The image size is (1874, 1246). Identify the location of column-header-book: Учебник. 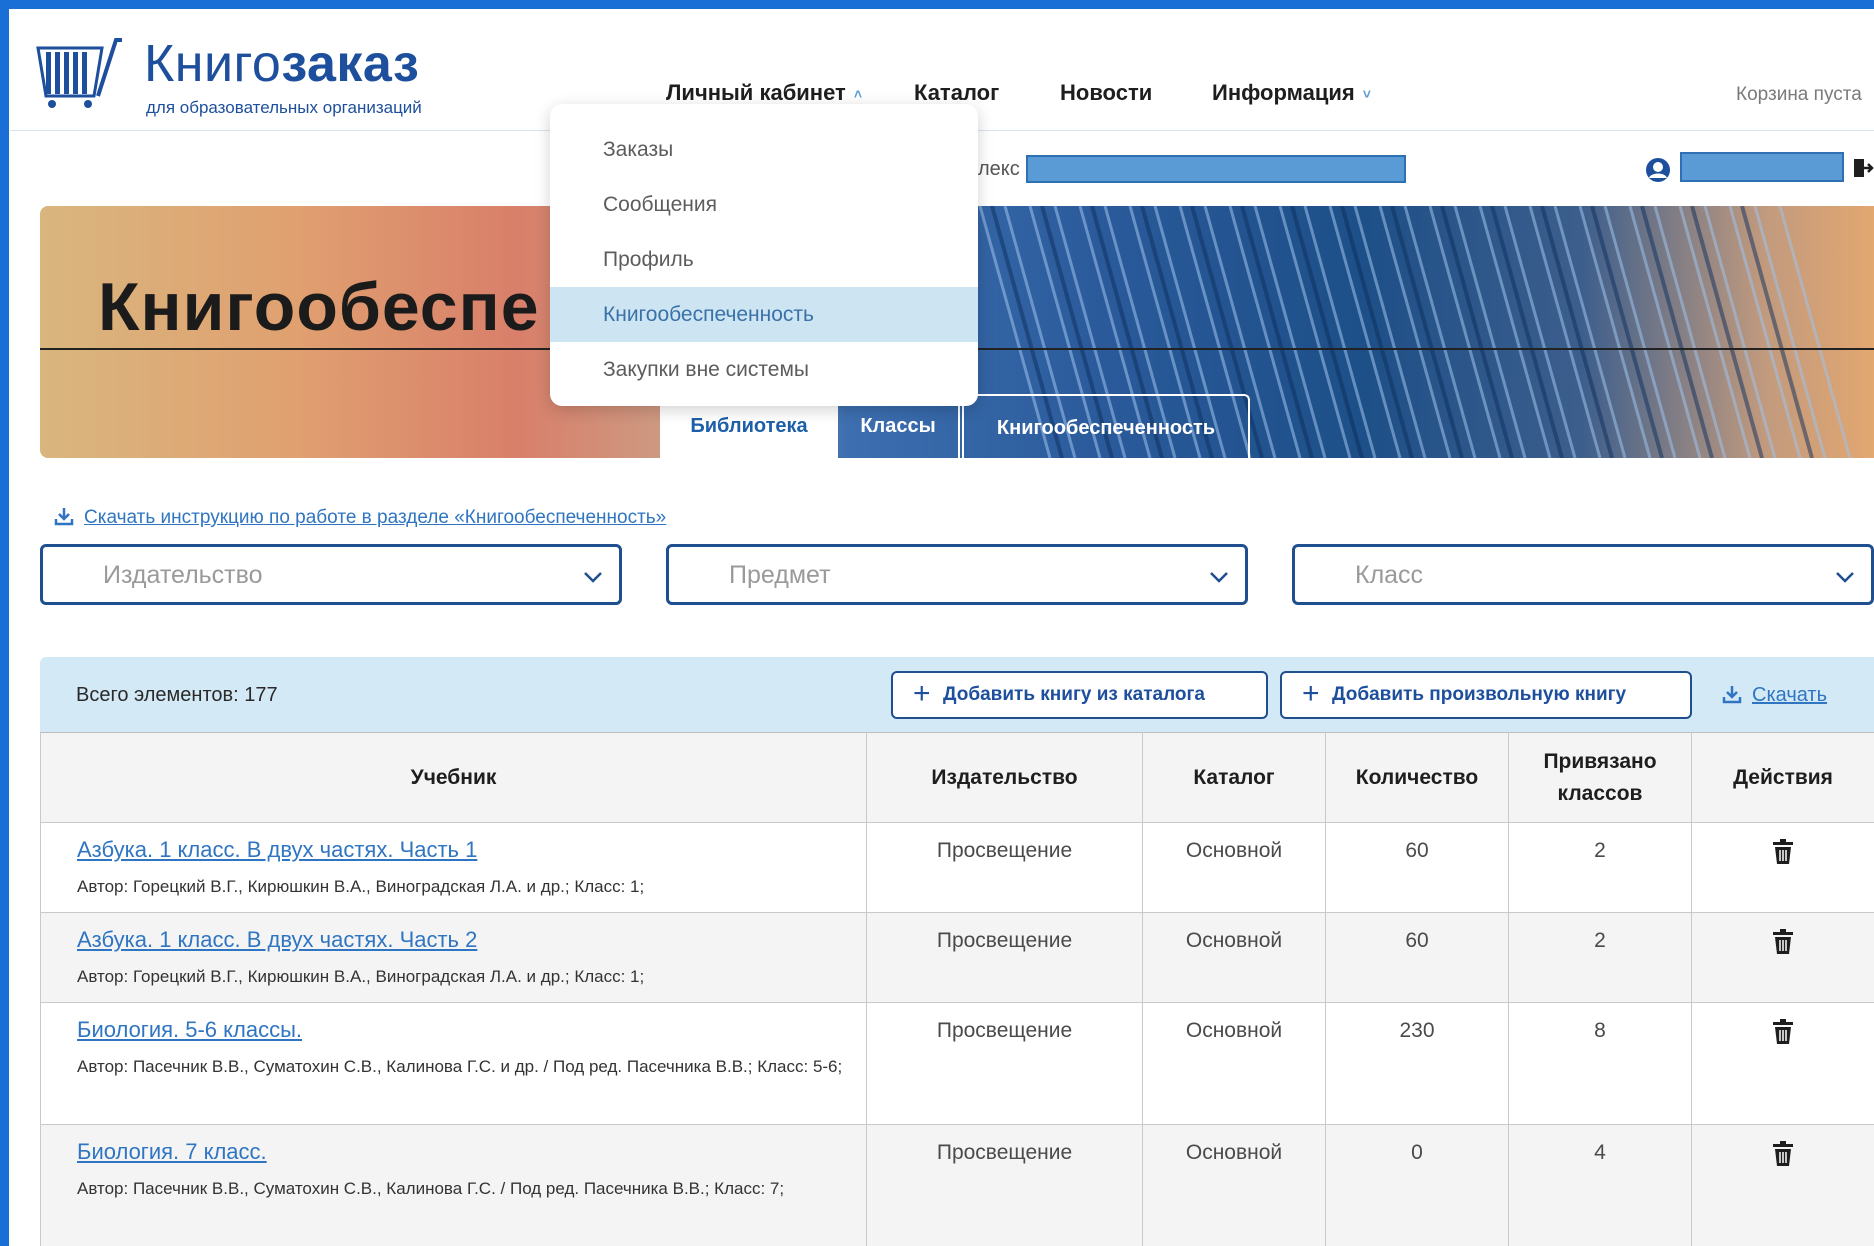
(453, 777).